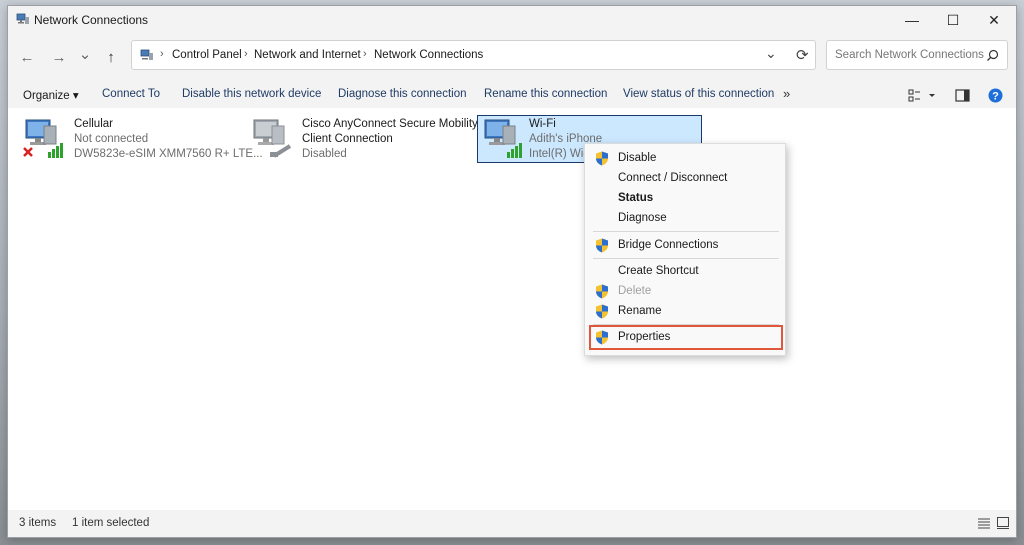  Describe the element at coordinates (673, 178) in the screenshot. I see `menu-label: Connect / Disconnect` at that location.